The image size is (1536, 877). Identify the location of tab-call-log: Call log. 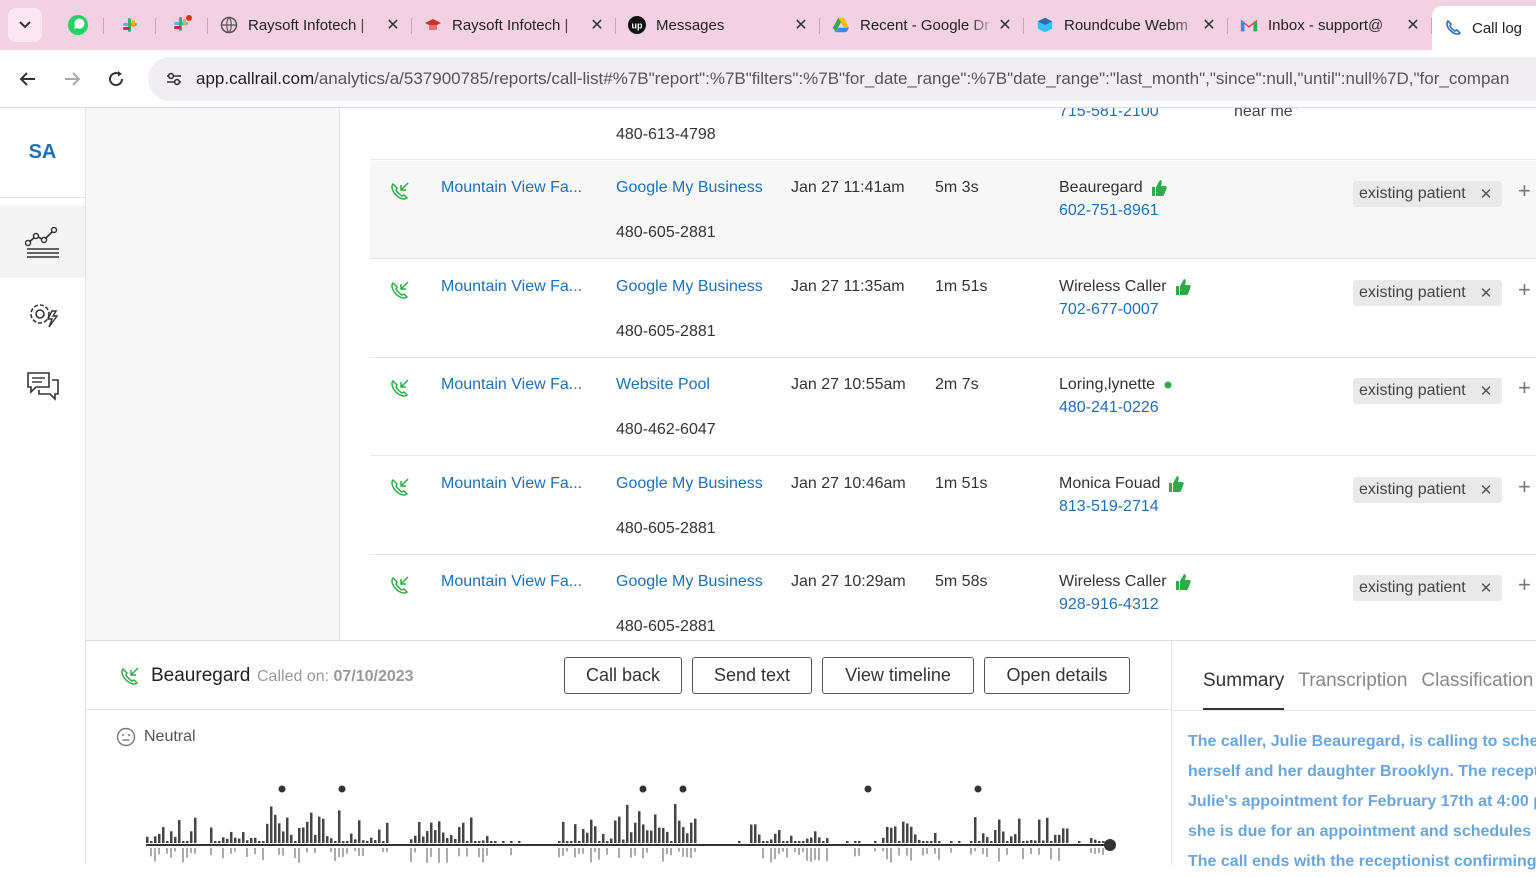
(1484, 28).